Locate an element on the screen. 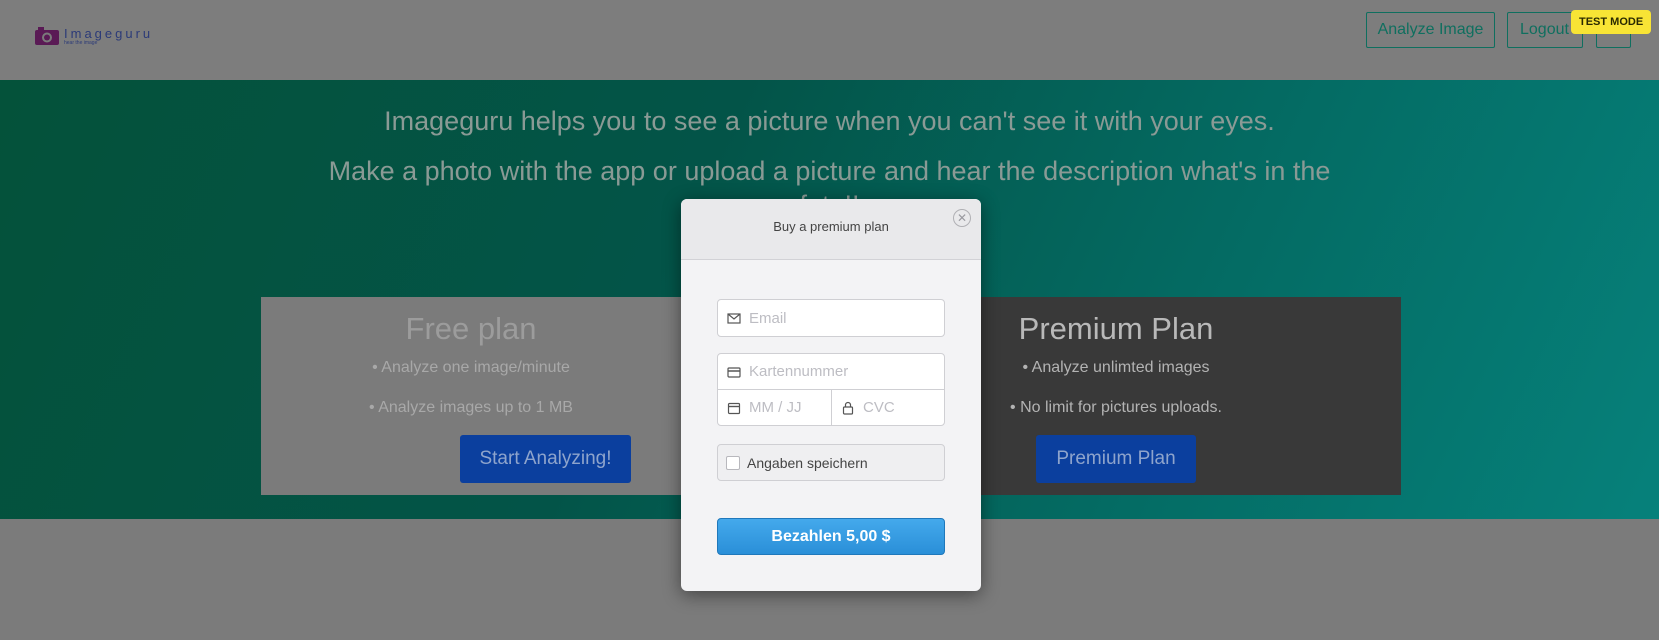 Image resolution: width=1659 pixels, height=640 pixels. free-plan-feature: • Analyze images up to 1 MB is located at coordinates (471, 407).